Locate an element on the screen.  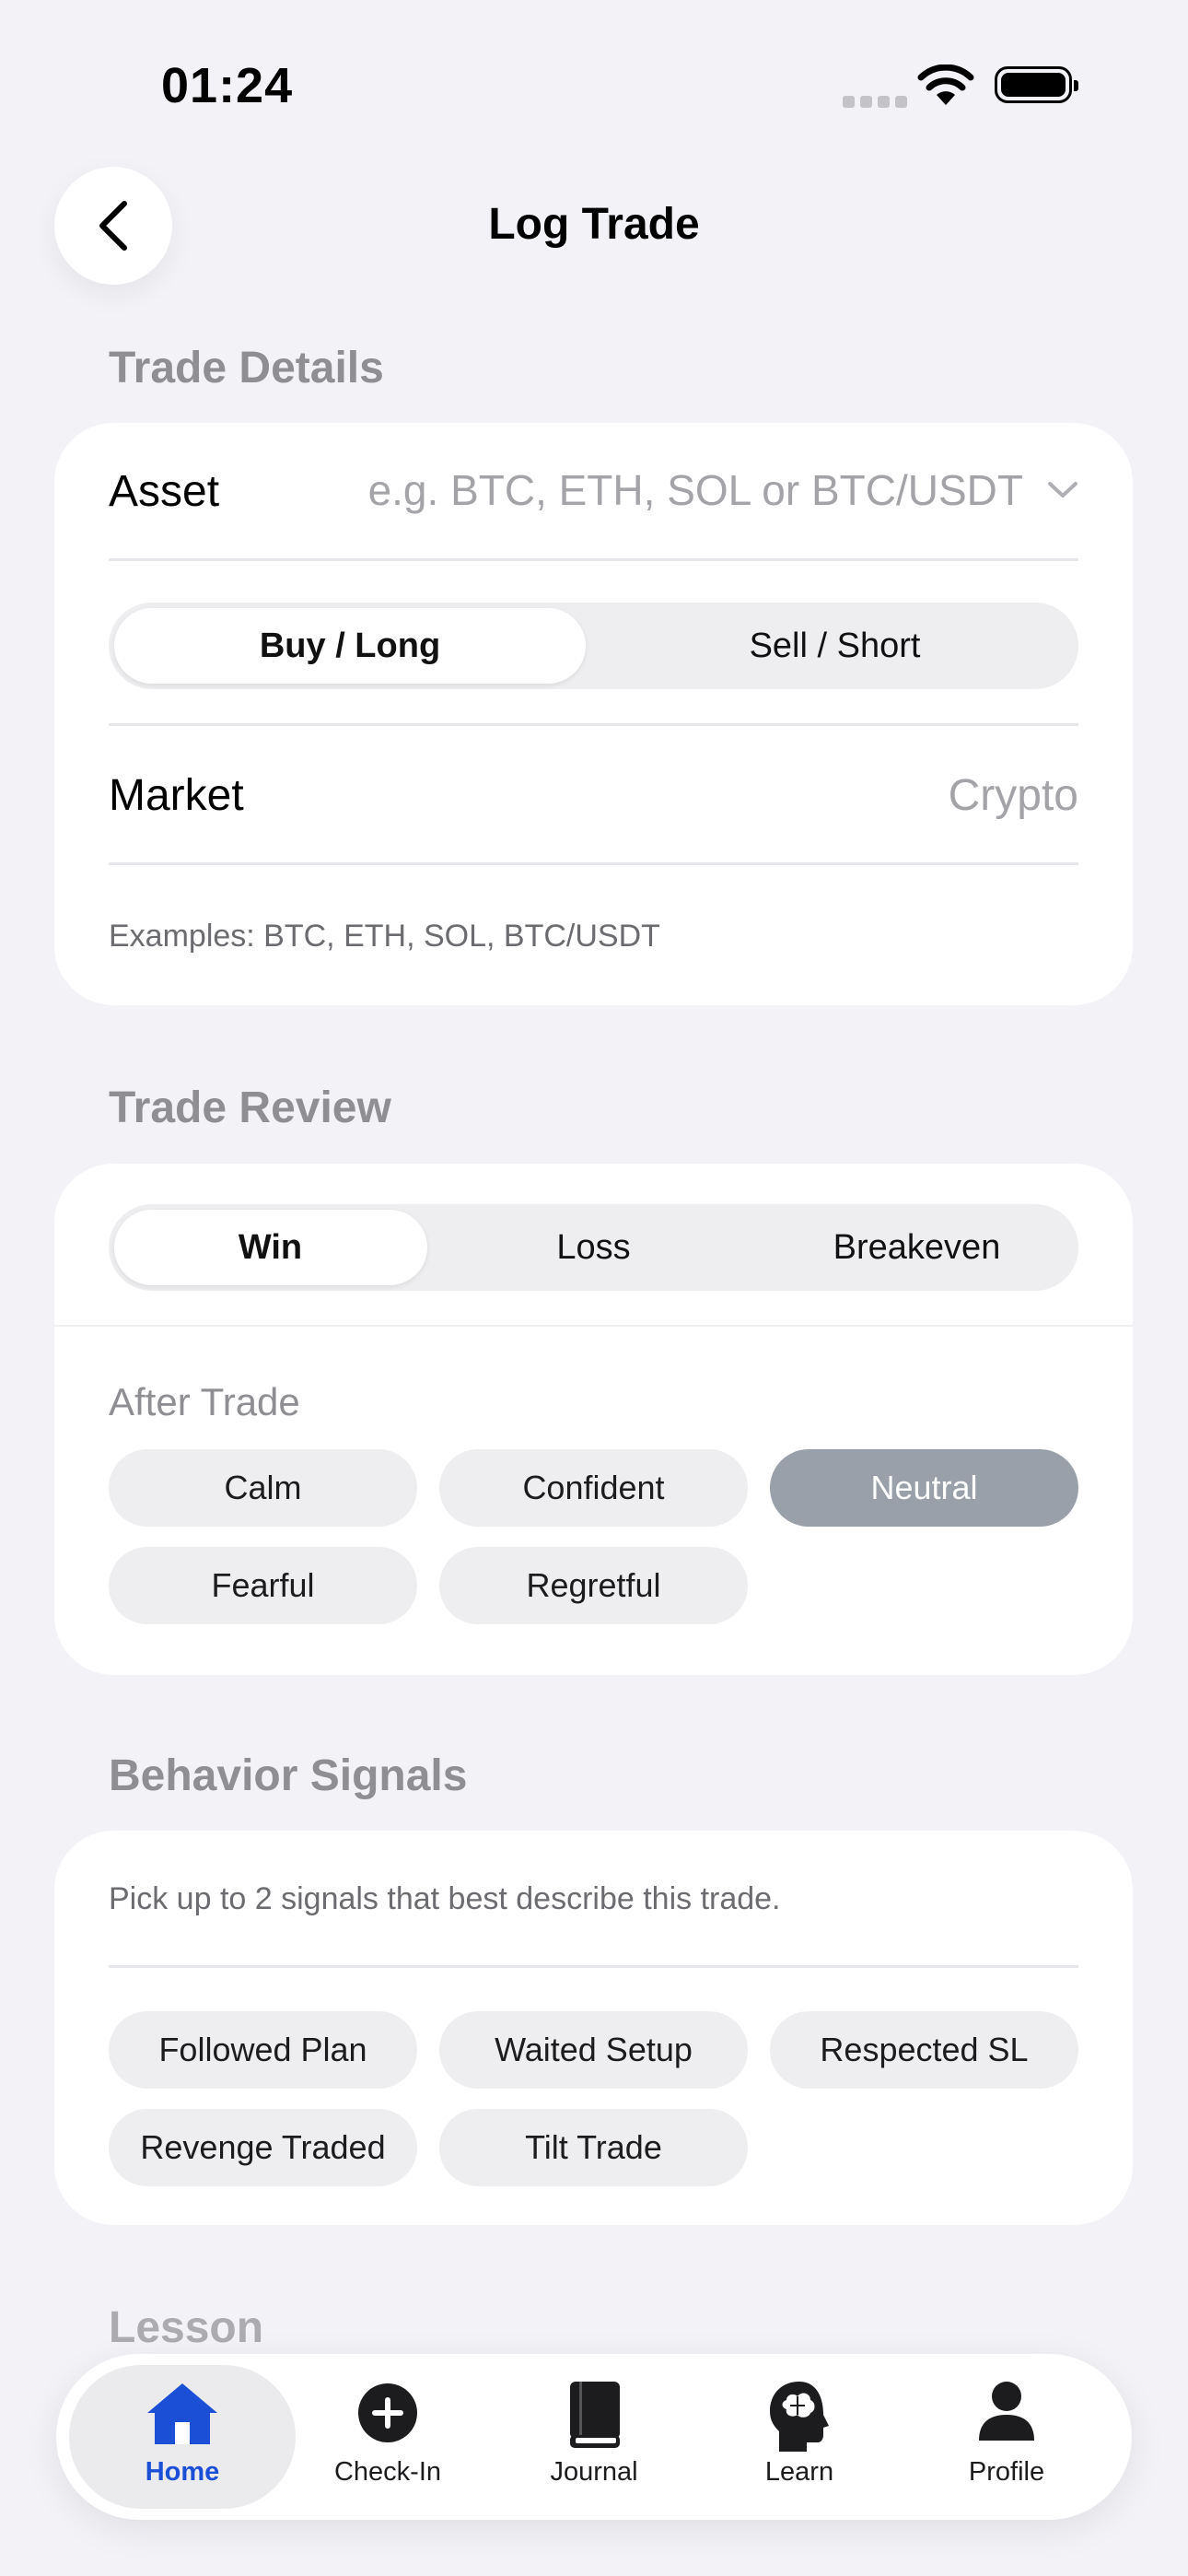
segment-buy-long: Buy / Long is located at coordinates (350, 646).